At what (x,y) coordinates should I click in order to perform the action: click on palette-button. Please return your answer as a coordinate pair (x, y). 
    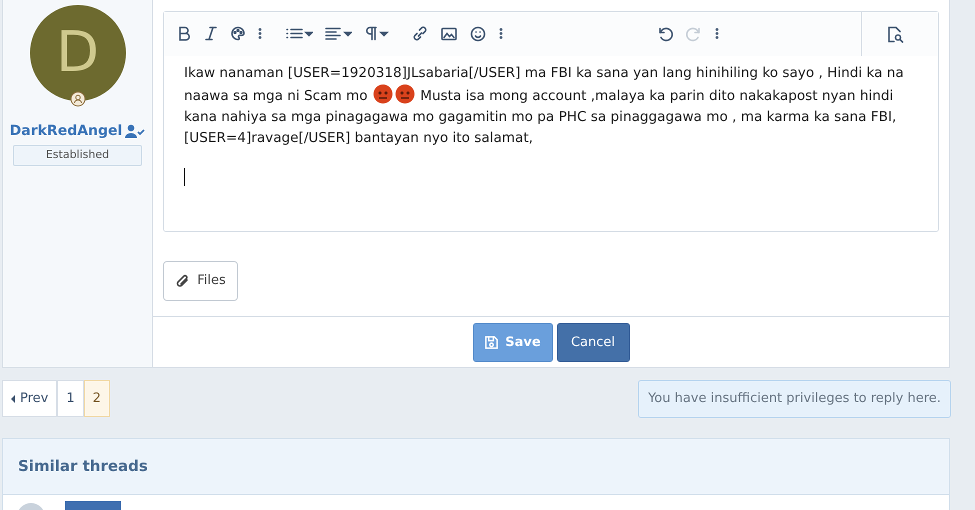
    Looking at the image, I should click on (238, 34).